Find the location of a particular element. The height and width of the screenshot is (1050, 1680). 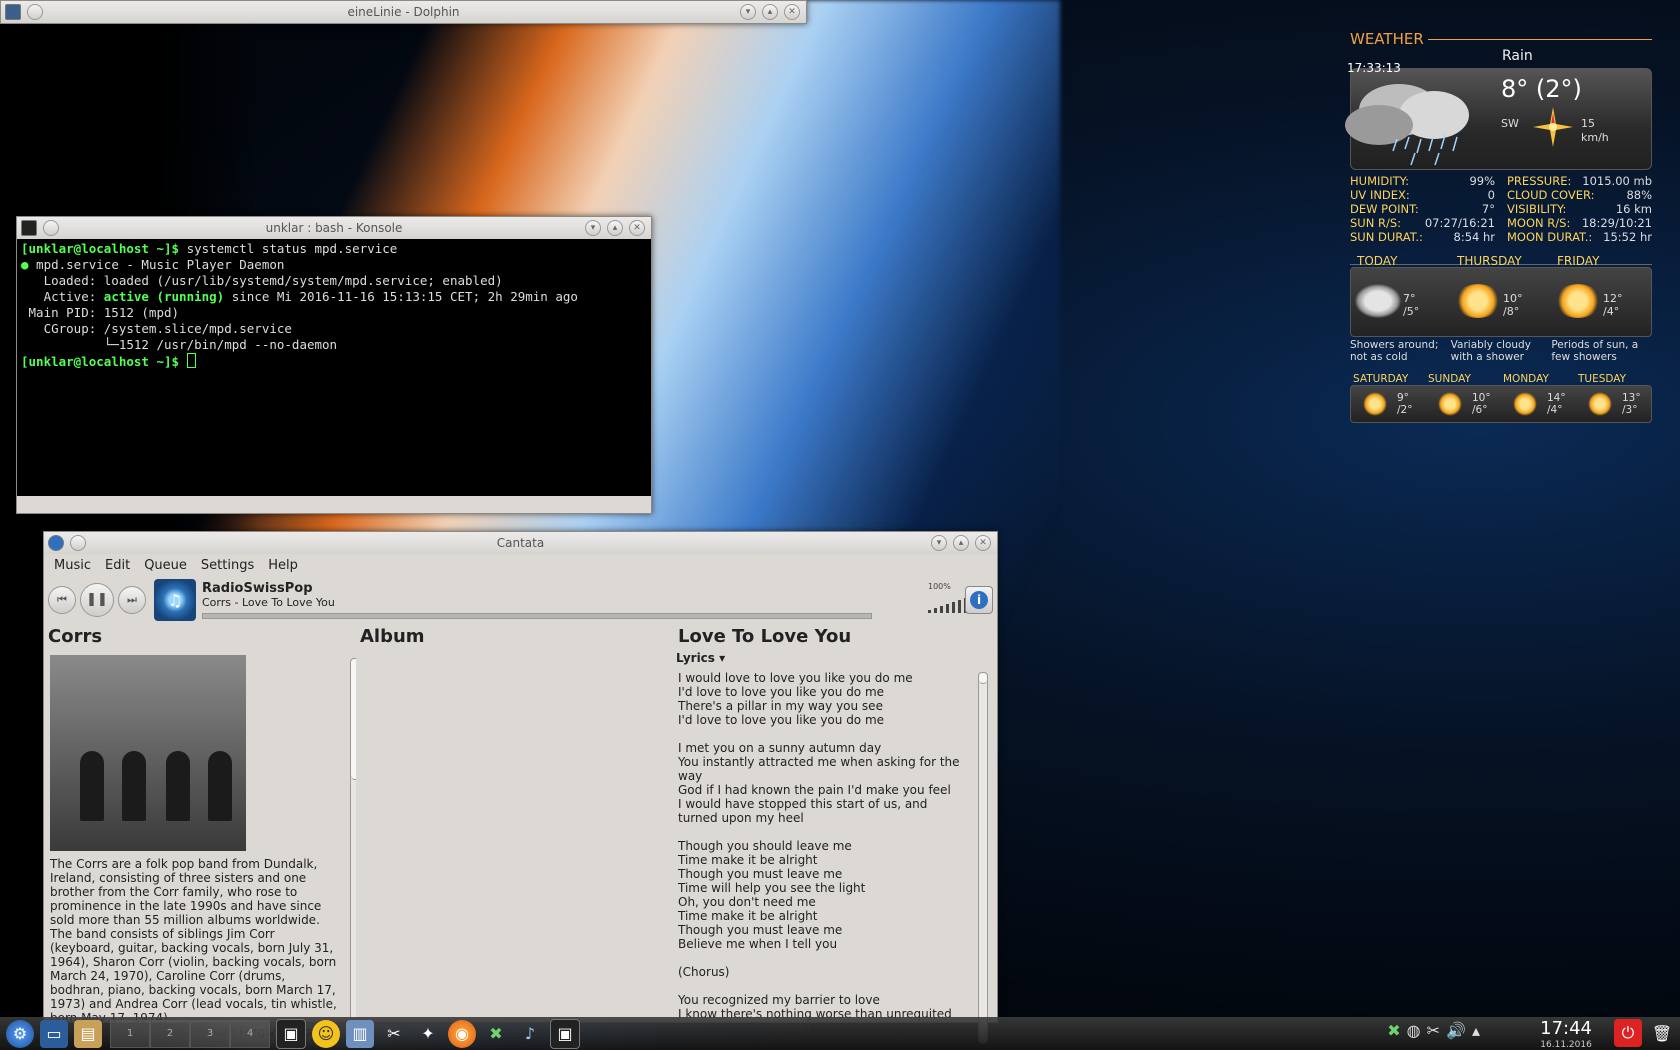

terminal-line: └─1512 /usr/bin/mpd --no-daemon is located at coordinates (179, 344).